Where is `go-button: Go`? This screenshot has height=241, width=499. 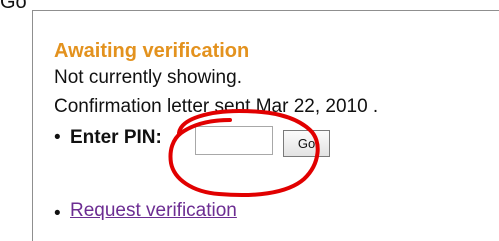 go-button: Go is located at coordinates (306, 143).